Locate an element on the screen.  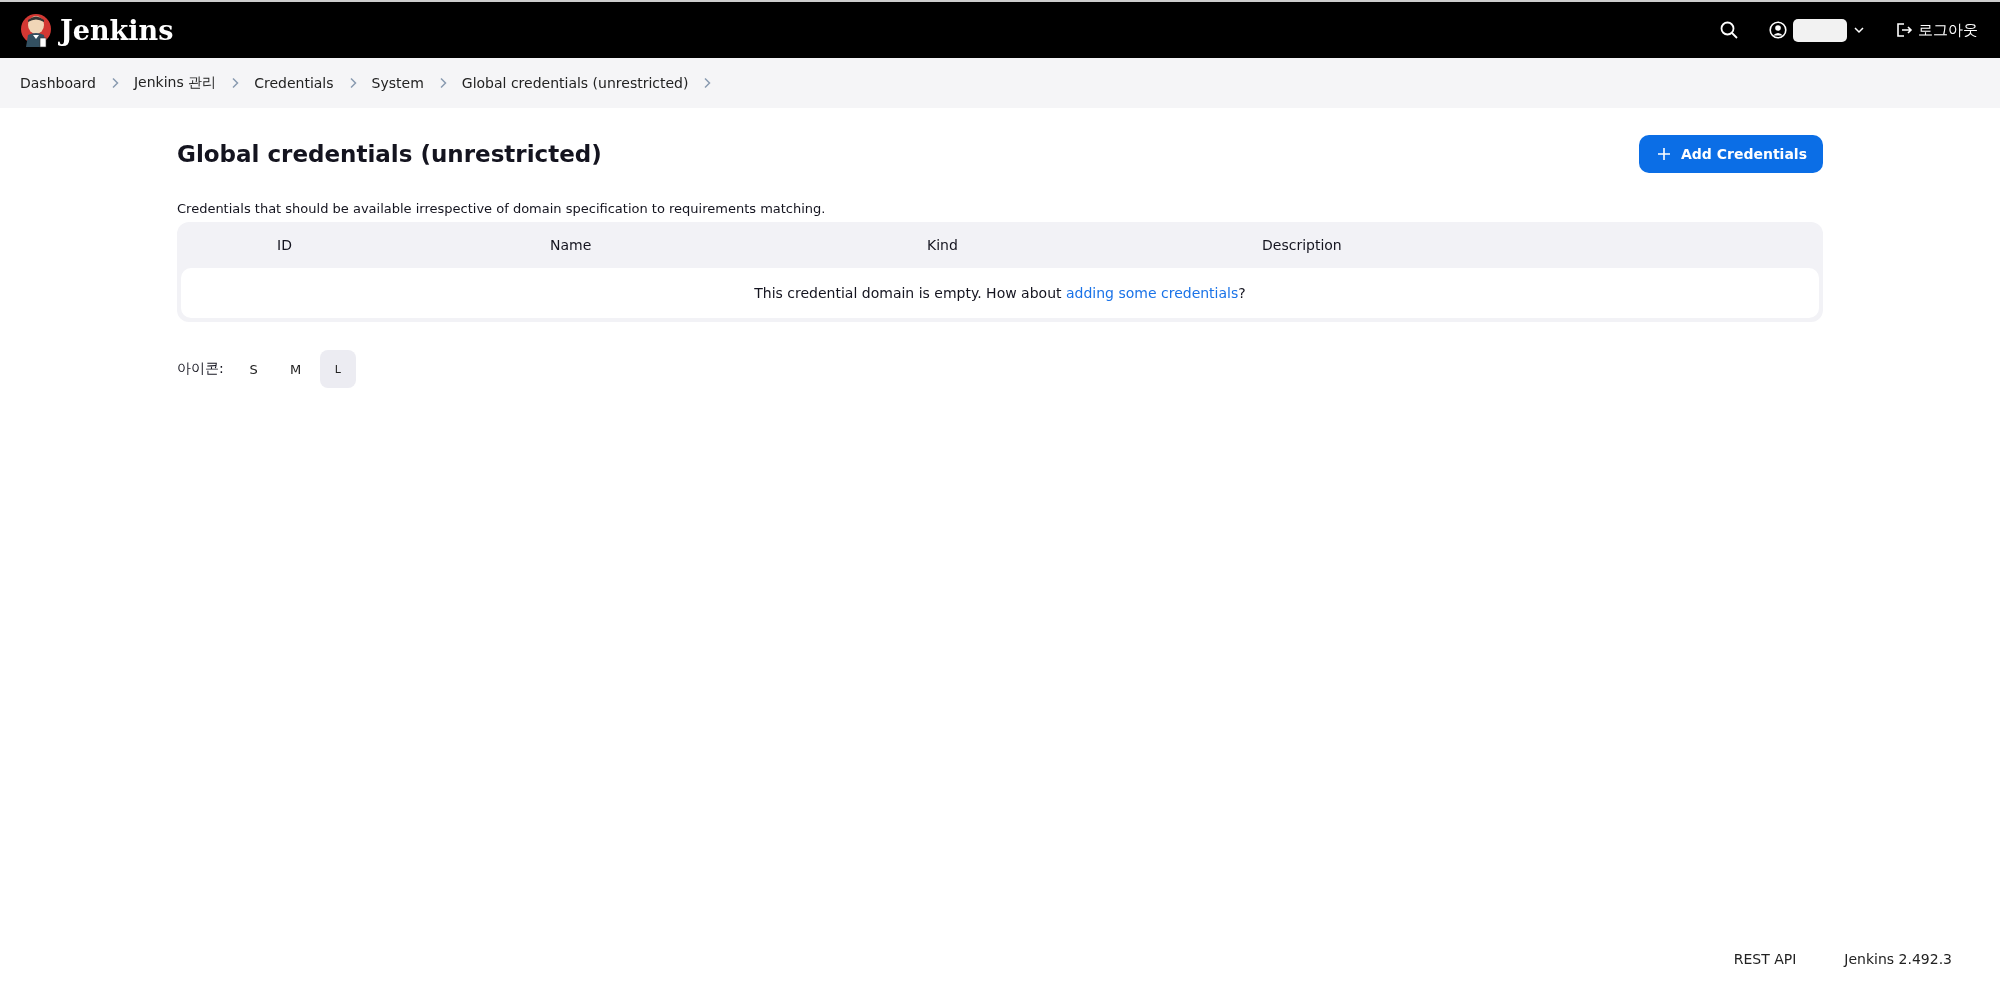
add-credentials-link: adding some credentials is located at coordinates (1152, 293).